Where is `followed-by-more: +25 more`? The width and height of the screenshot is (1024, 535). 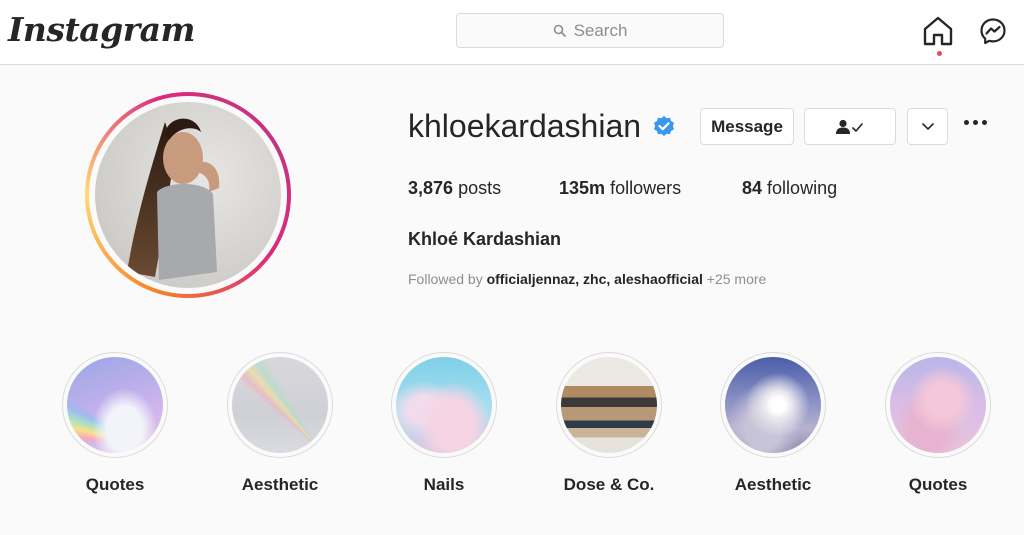 followed-by-more: +25 more is located at coordinates (736, 279).